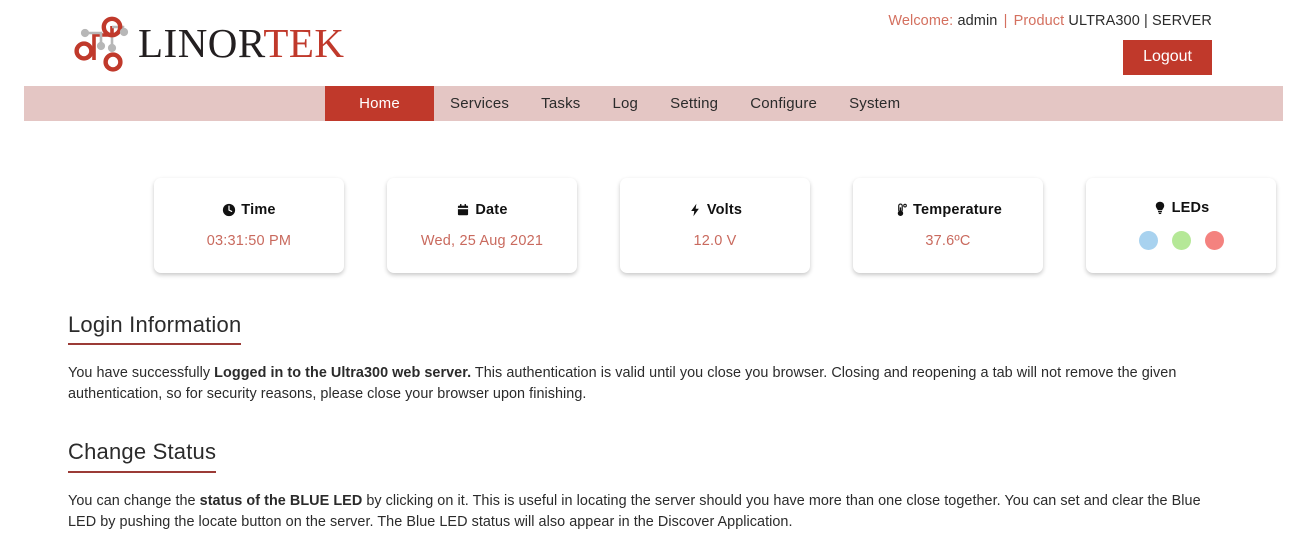  What do you see at coordinates (957, 210) in the screenshot?
I see `card-label-temperature: Temperature` at bounding box center [957, 210].